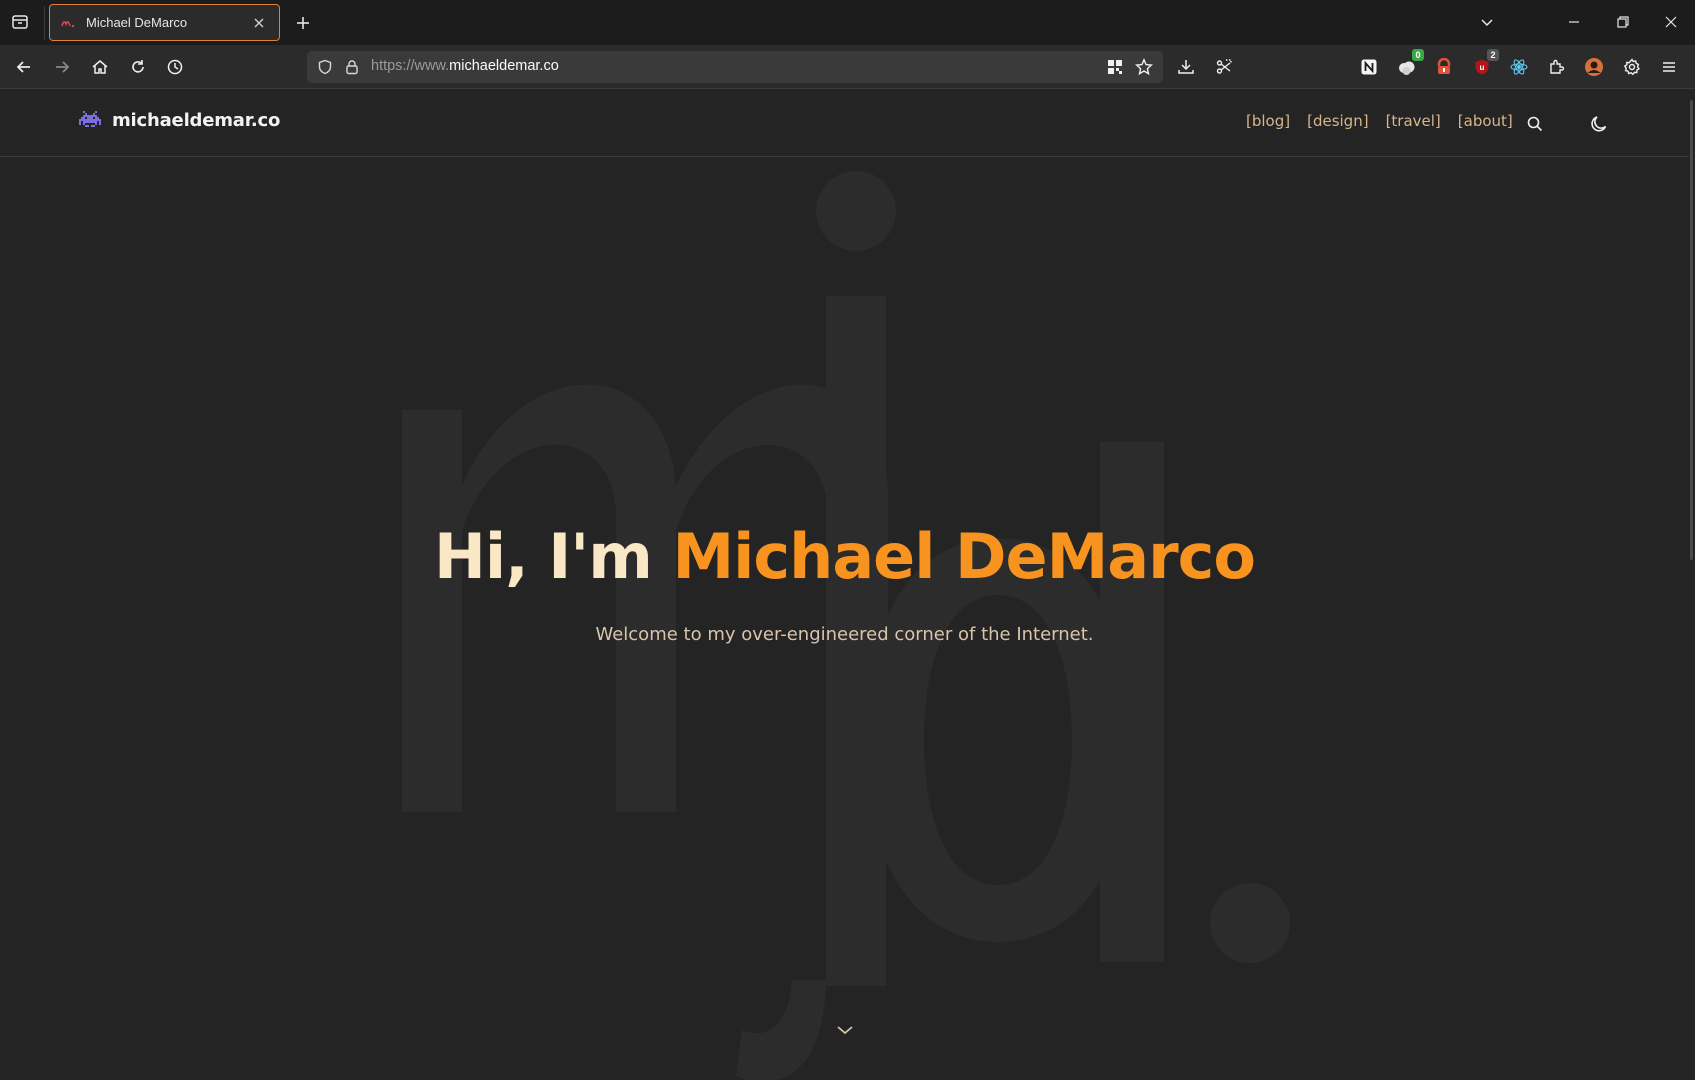 This screenshot has width=1695, height=1080. What do you see at coordinates (1485, 121) in the screenshot?
I see `nav-link-about: [about]` at bounding box center [1485, 121].